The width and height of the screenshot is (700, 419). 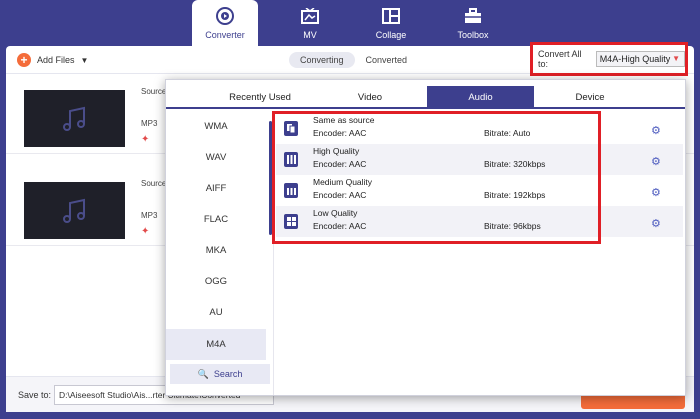 What do you see at coordinates (228, 374) in the screenshot?
I see `search-label: Search` at bounding box center [228, 374].